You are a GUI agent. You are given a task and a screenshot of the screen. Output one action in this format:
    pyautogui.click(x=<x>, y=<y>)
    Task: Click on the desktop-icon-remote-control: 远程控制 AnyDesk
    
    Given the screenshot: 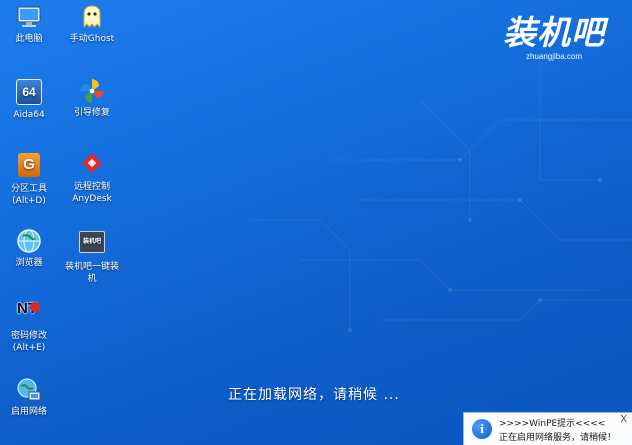 What is the action you would take?
    pyautogui.click(x=92, y=178)
    